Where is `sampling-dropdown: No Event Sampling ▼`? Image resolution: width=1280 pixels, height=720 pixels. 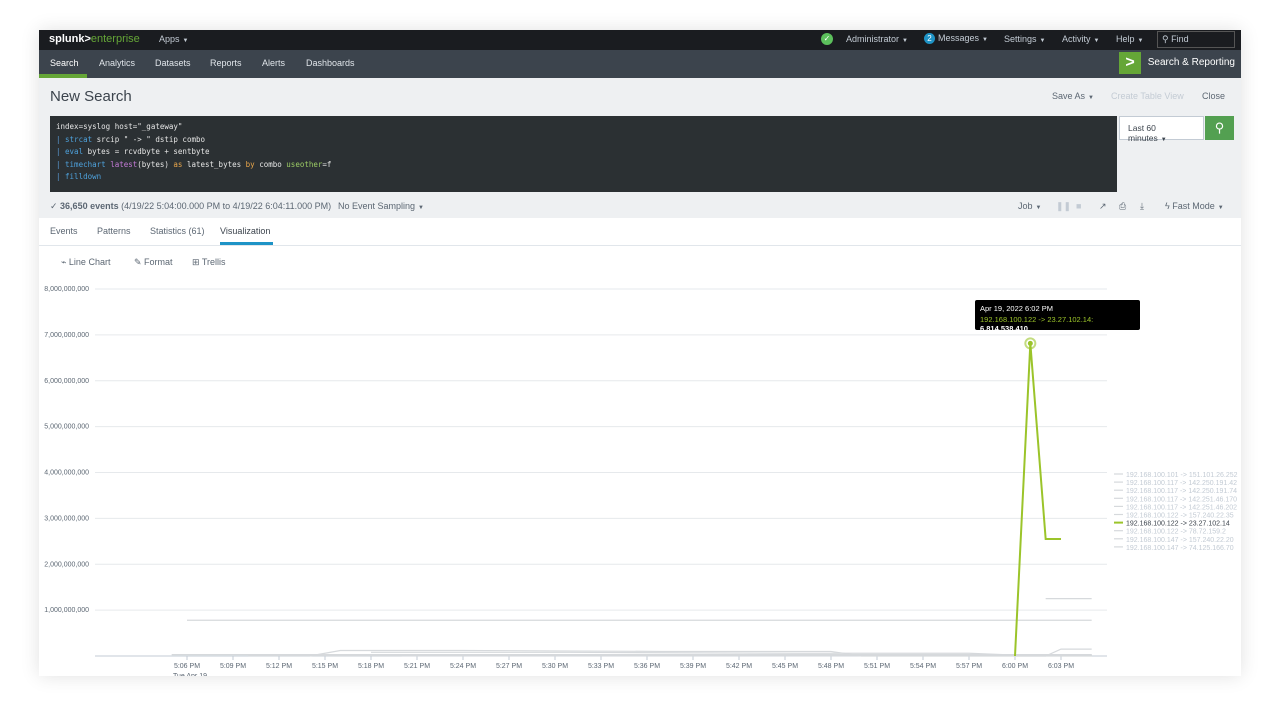
sampling-dropdown: No Event Sampling ▼ is located at coordinates (381, 206).